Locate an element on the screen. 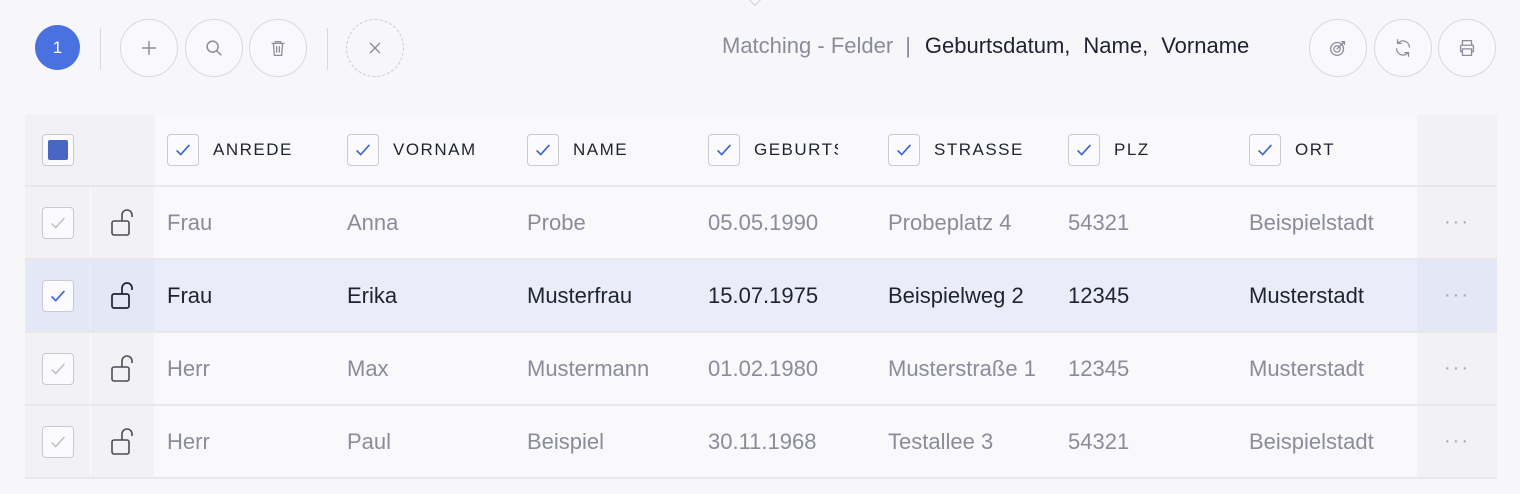 Image resolution: width=1520 pixels, height=494 pixels. cell-strasse: Beispielweg 2 is located at coordinates (956, 295).